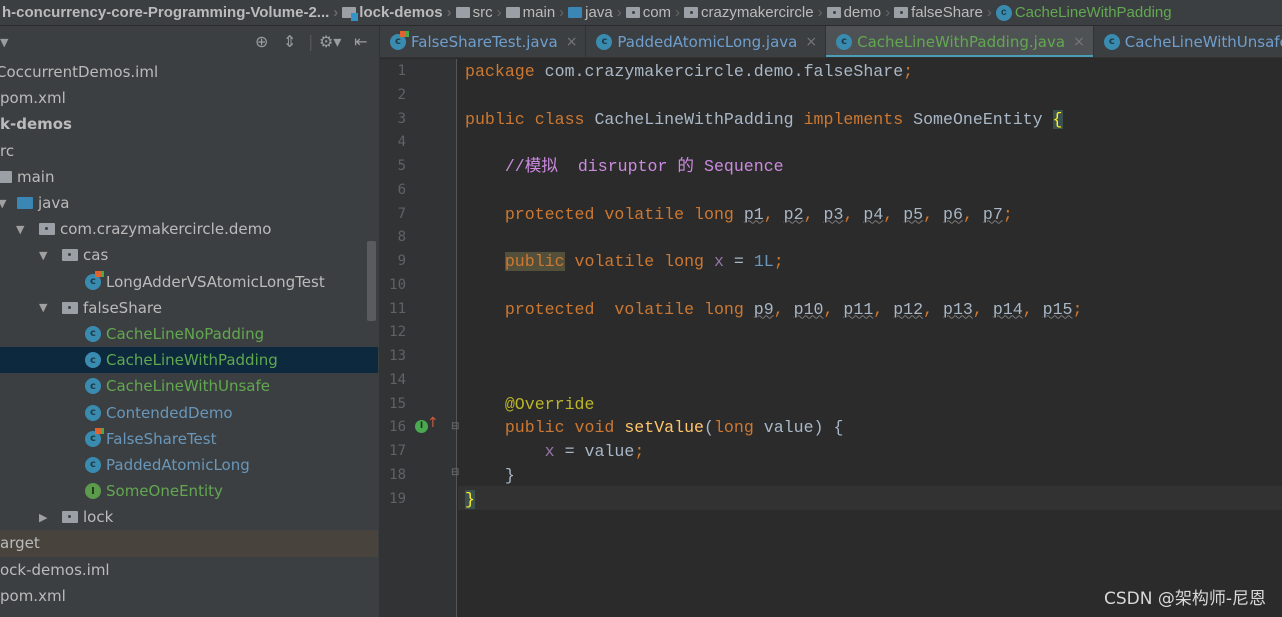 The image size is (1282, 617). What do you see at coordinates (706, 41) in the screenshot?
I see `tab-paddedatomiclong: c PaddedAtomicLong.java ×` at bounding box center [706, 41].